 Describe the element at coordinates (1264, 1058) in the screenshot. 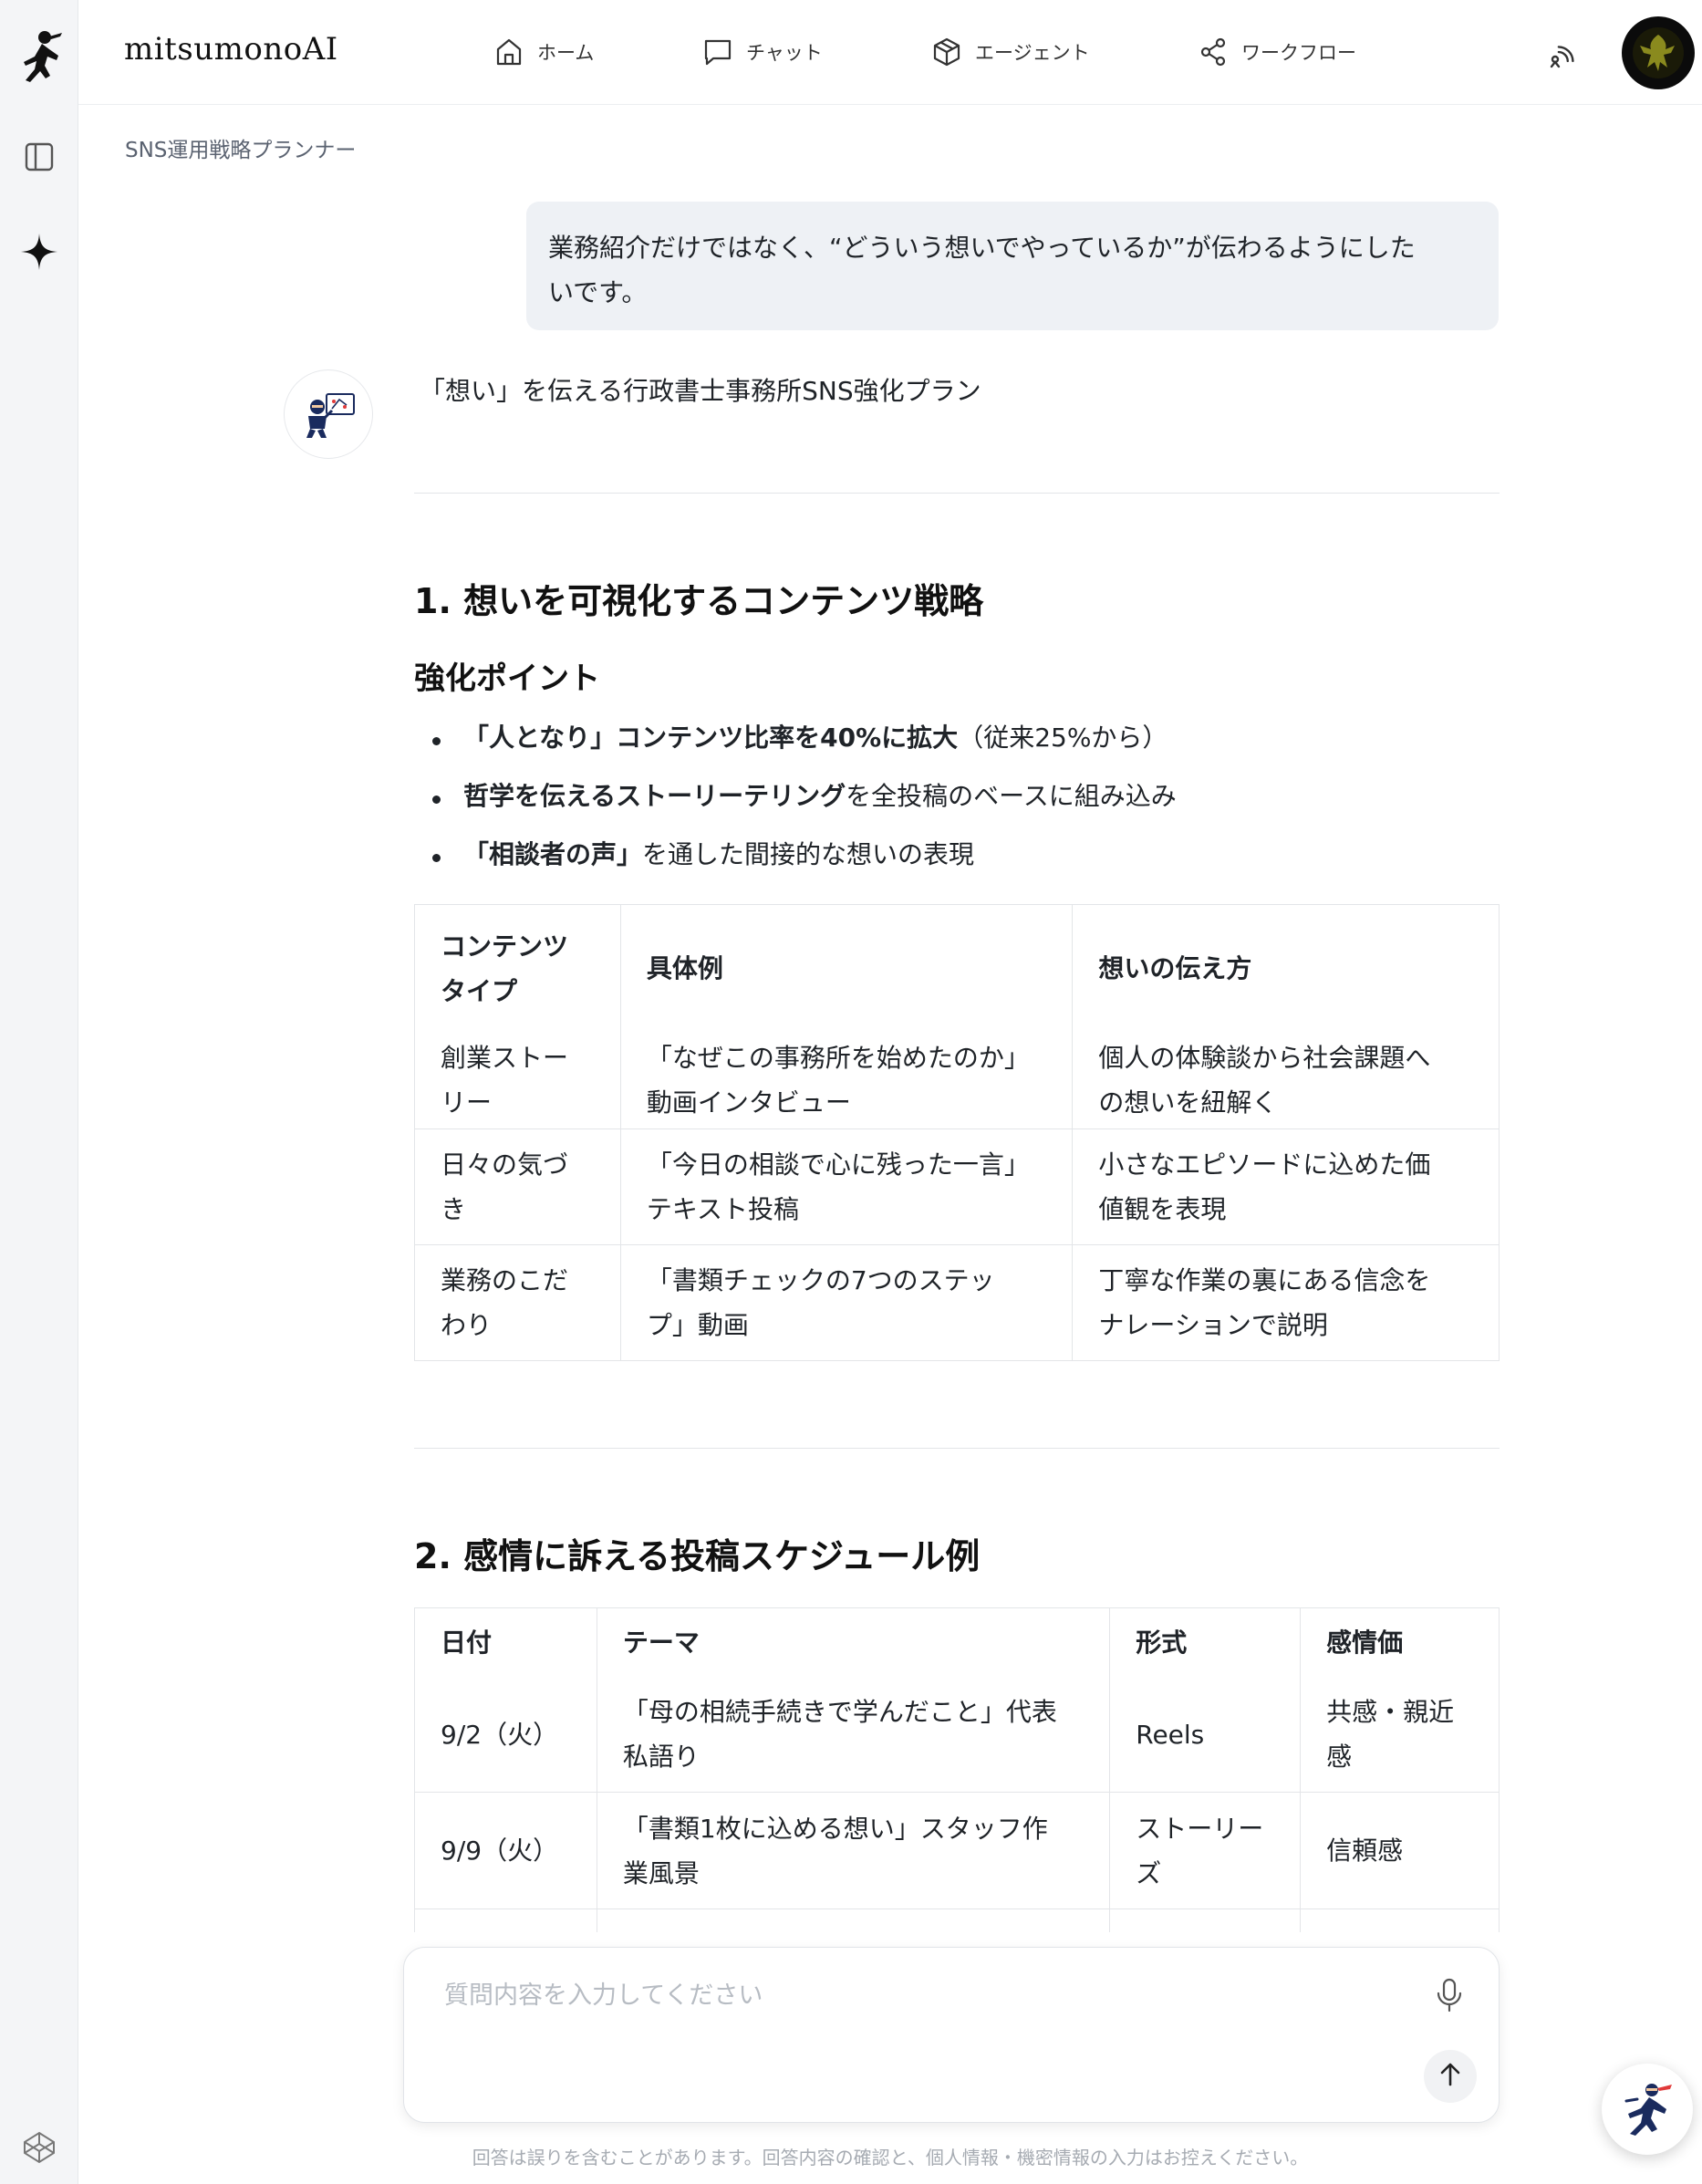

I see `cell-line: 個人の体験談から社会課題へ` at that location.